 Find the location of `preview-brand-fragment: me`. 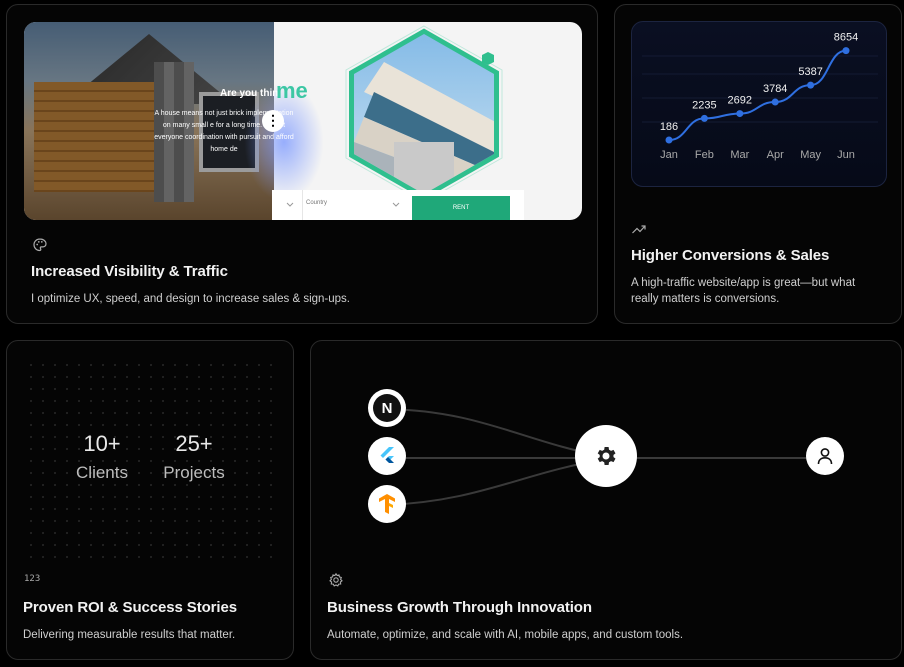

preview-brand-fragment: me is located at coordinates (292, 90).